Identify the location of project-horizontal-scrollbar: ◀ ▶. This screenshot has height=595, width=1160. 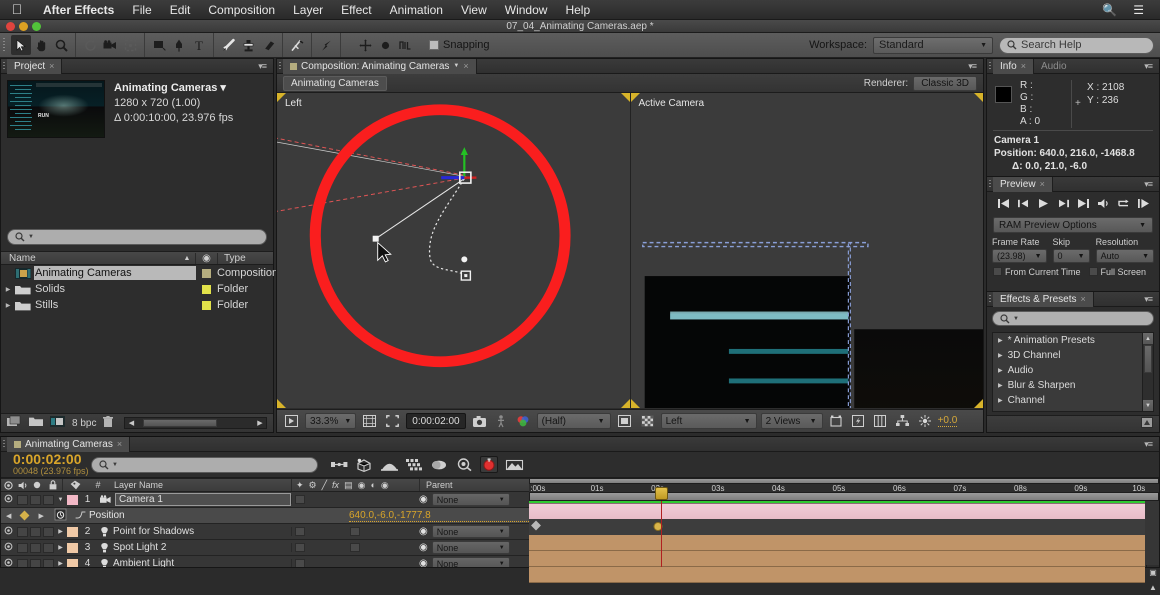
(195, 423).